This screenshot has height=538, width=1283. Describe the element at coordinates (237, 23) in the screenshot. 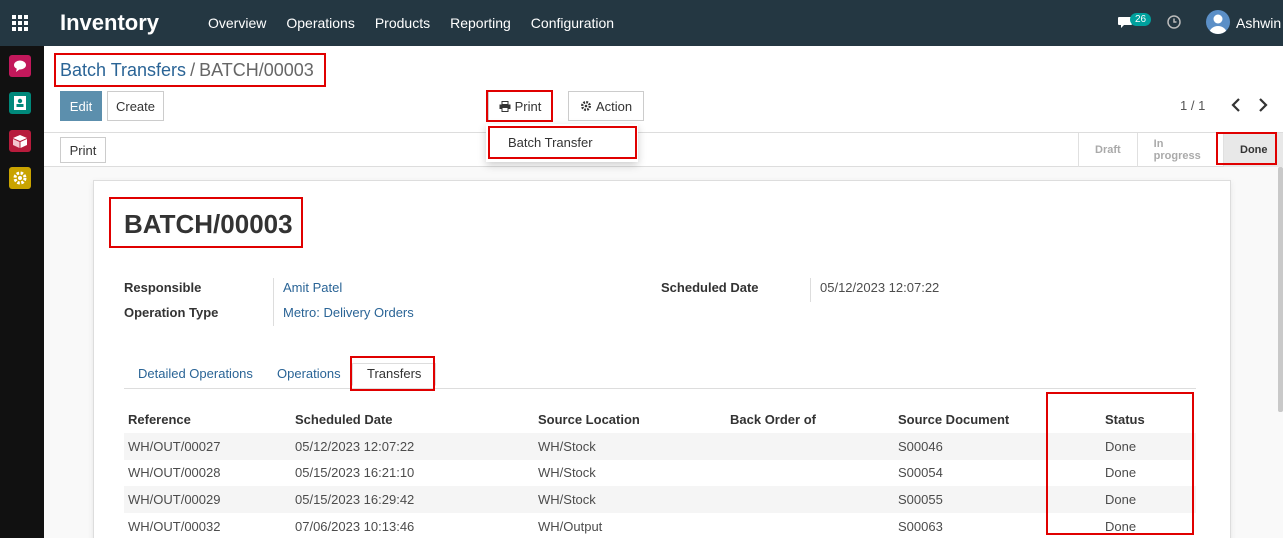

I see `menu-overview: Overview` at that location.